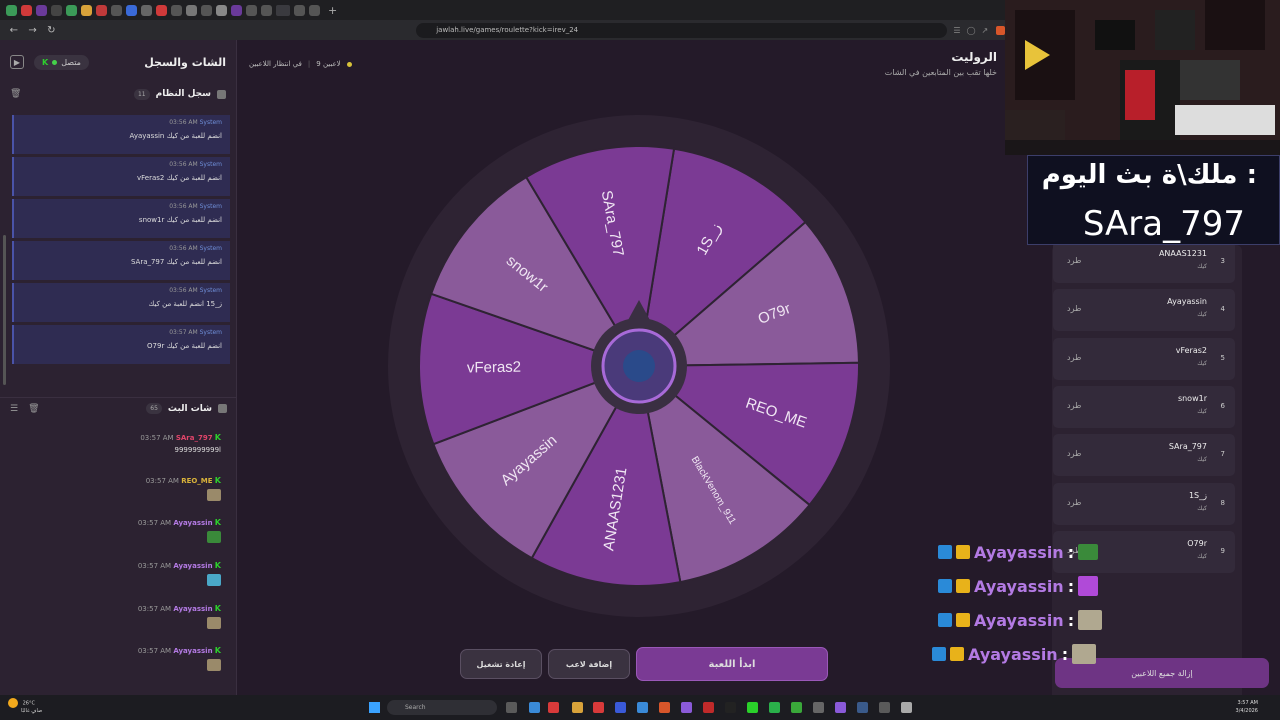 The height and width of the screenshot is (720, 1280). Describe the element at coordinates (179, 651) in the screenshot. I see `chat-meta: 03:57 AM Ayayassin K` at that location.